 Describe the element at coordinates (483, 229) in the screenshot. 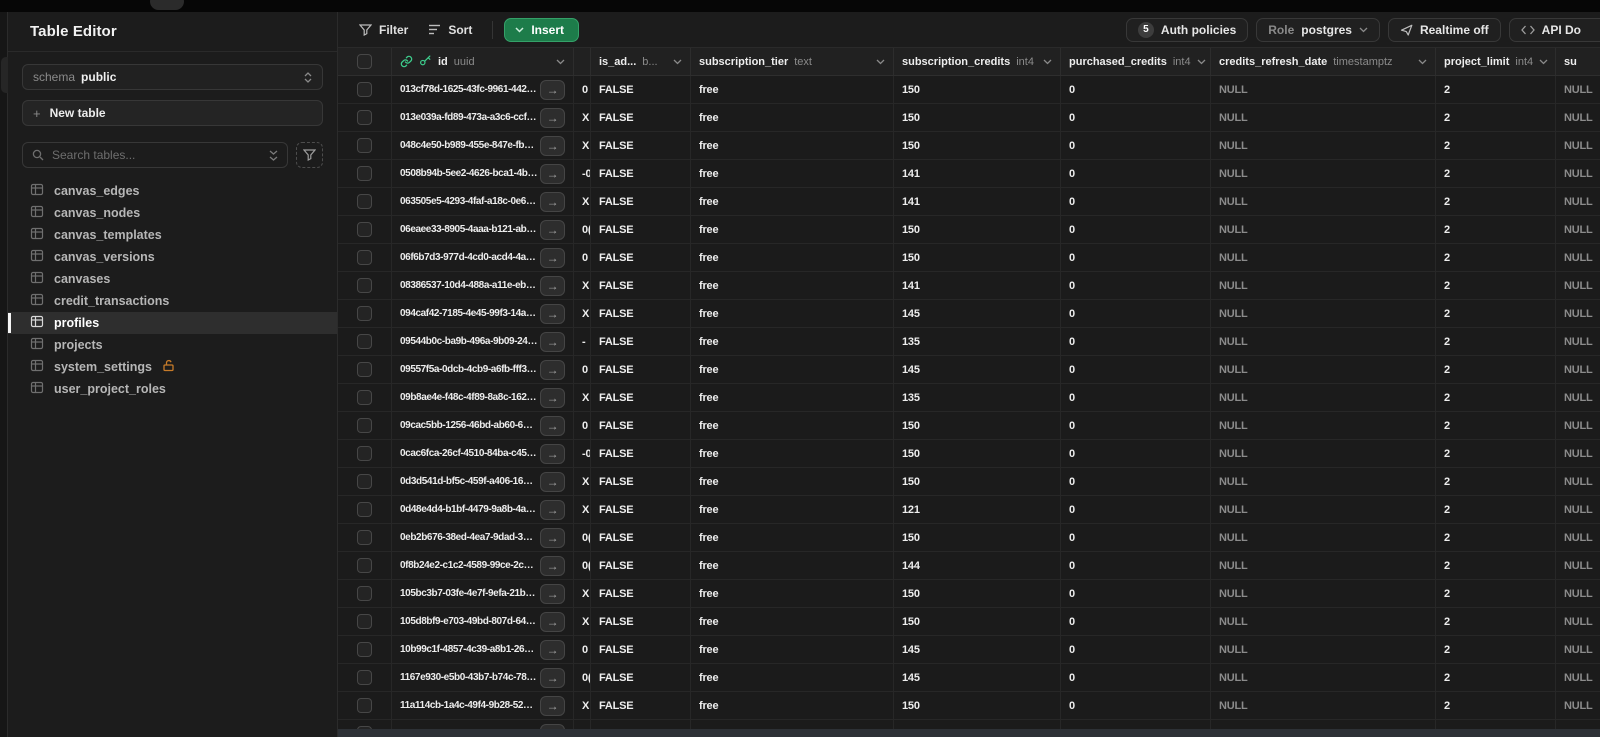

I see `cell-id: 06eaee33-8905-4aaa-b121-ab552... →` at that location.